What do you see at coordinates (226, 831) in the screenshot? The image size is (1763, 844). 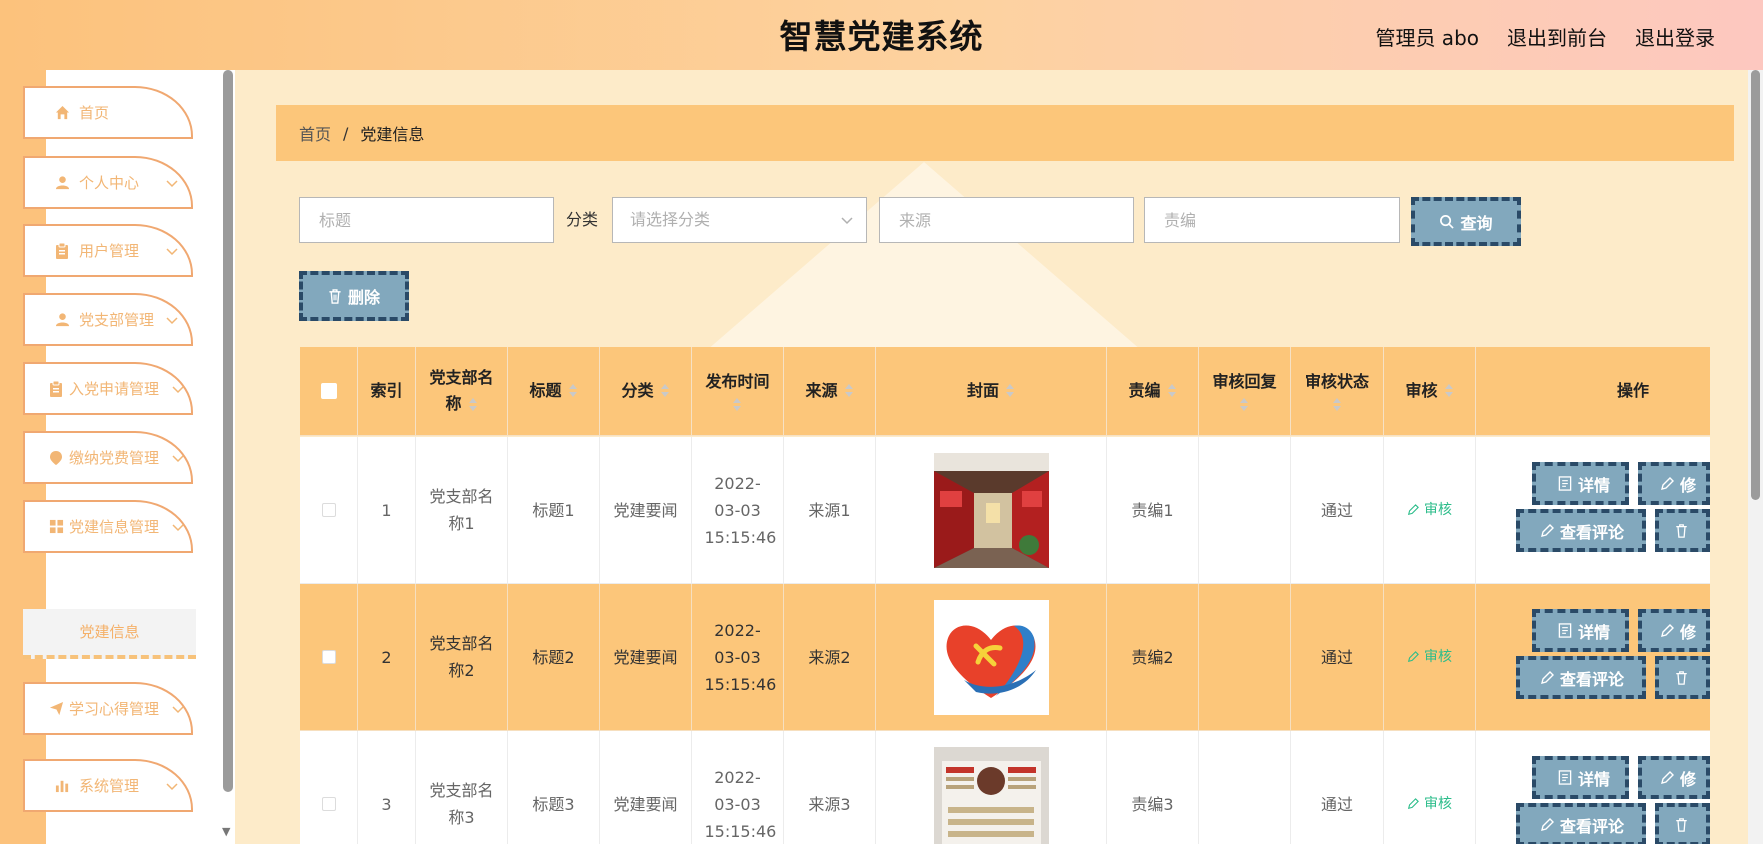 I see `sidebar-scroll-down-icon: ▼` at bounding box center [226, 831].